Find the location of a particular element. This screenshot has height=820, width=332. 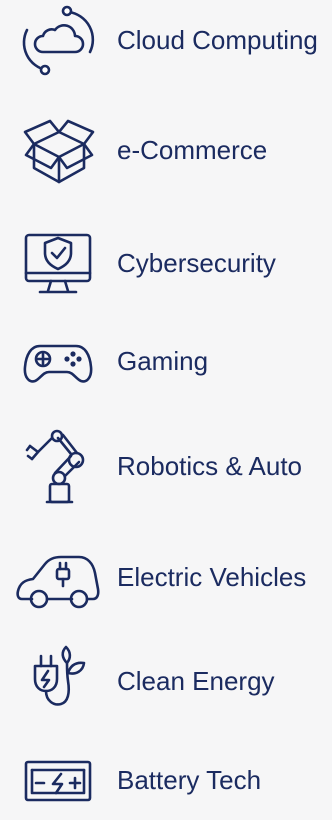

category-label: Cybersecurity is located at coordinates (196, 263).